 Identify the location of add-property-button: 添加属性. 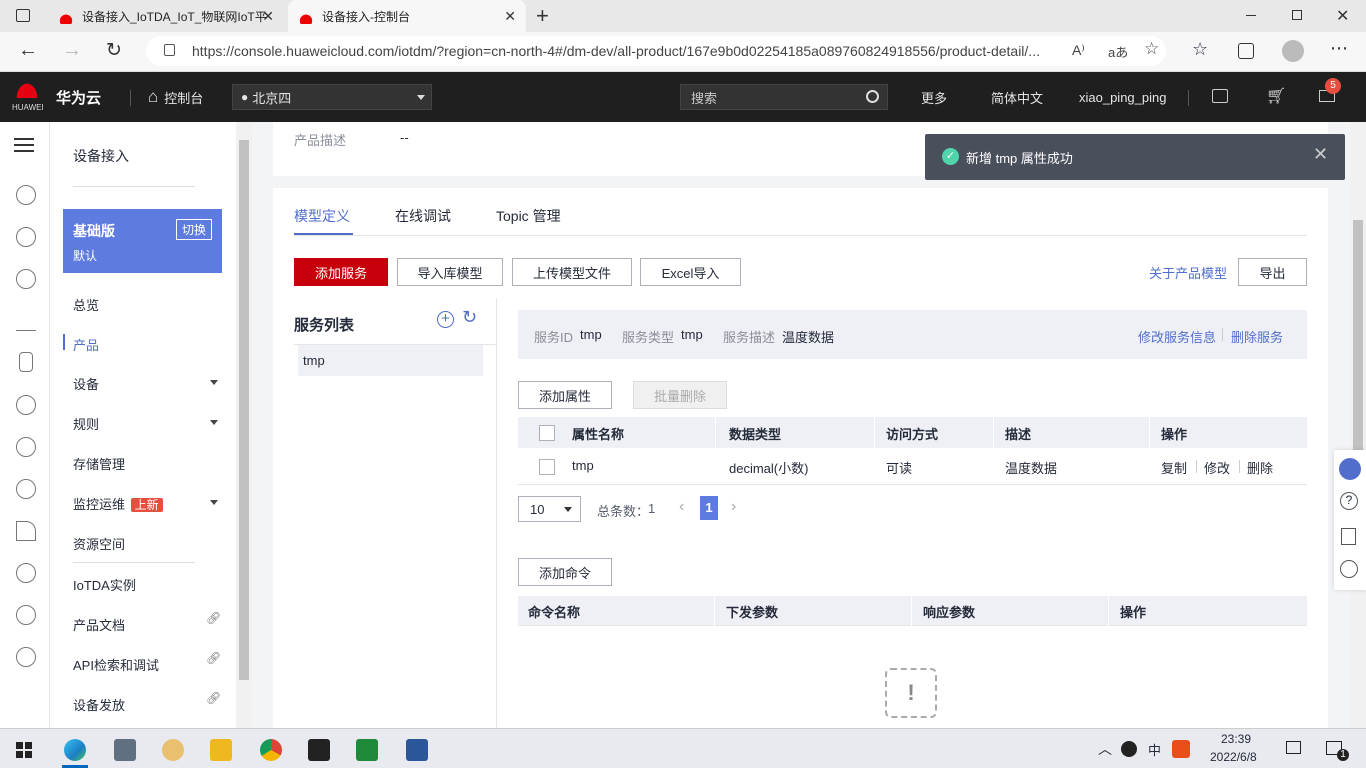
(565, 395).